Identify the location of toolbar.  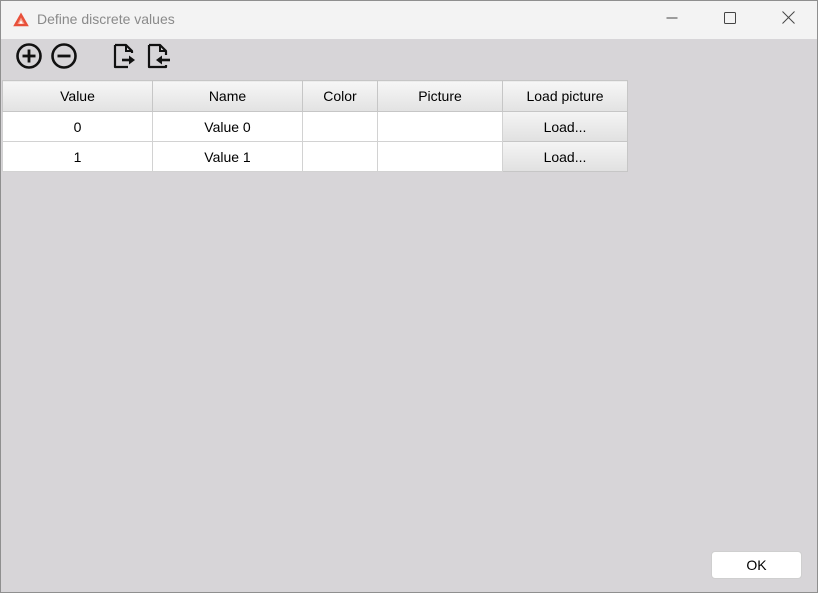
(409, 59).